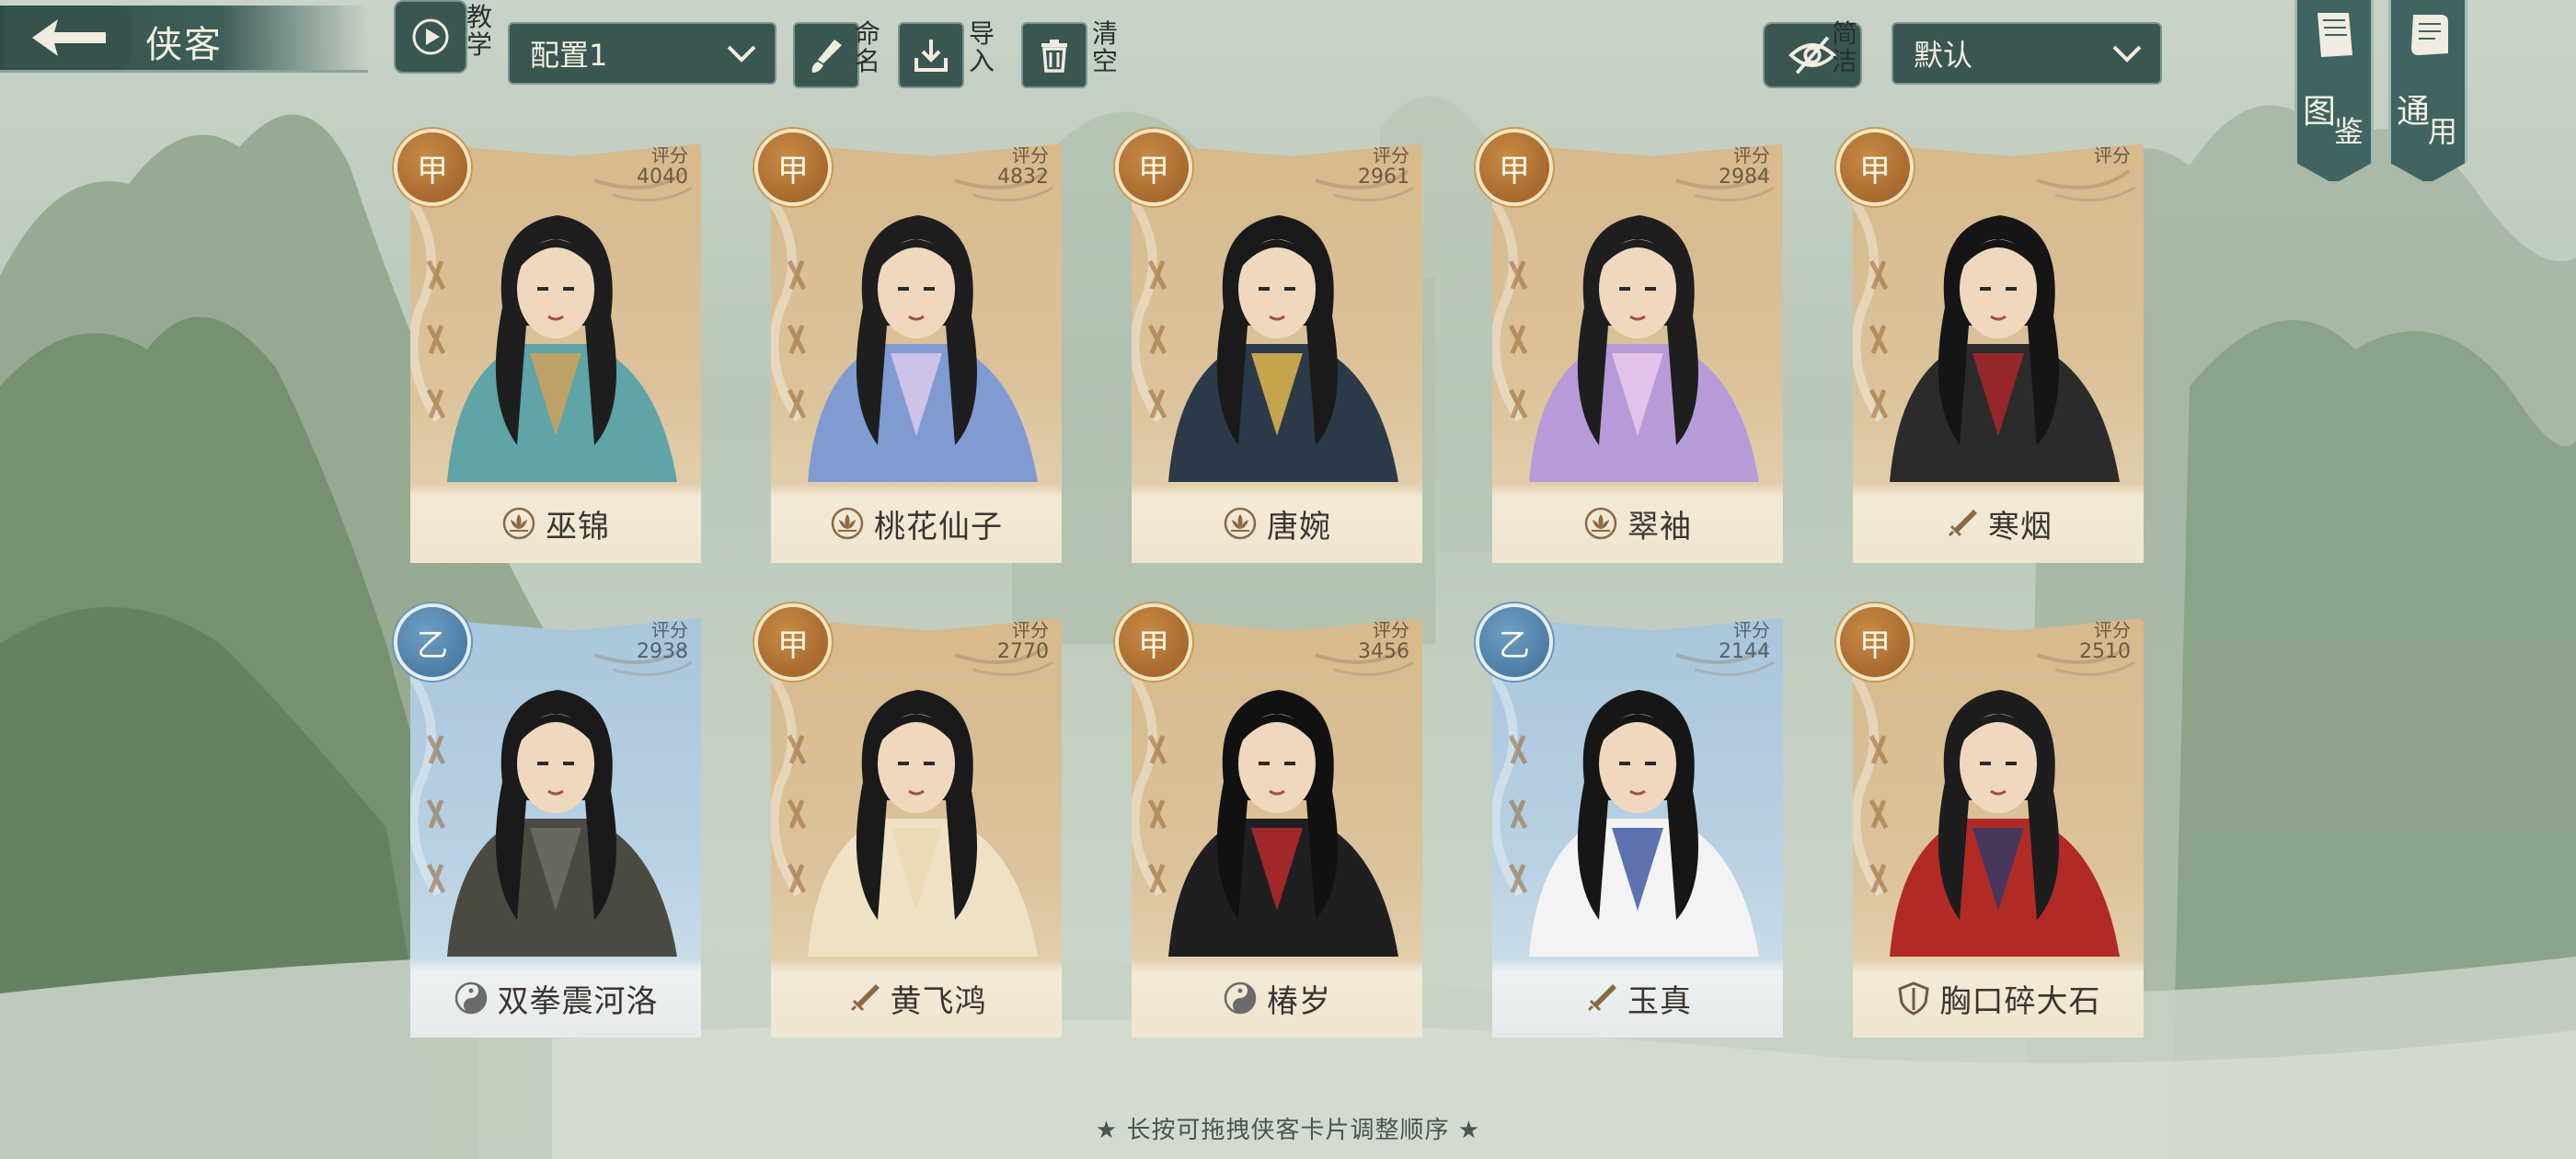 This screenshot has width=2576, height=1159. I want to click on hero-card: 乙 评分 2144 玉真, so click(1631, 823).